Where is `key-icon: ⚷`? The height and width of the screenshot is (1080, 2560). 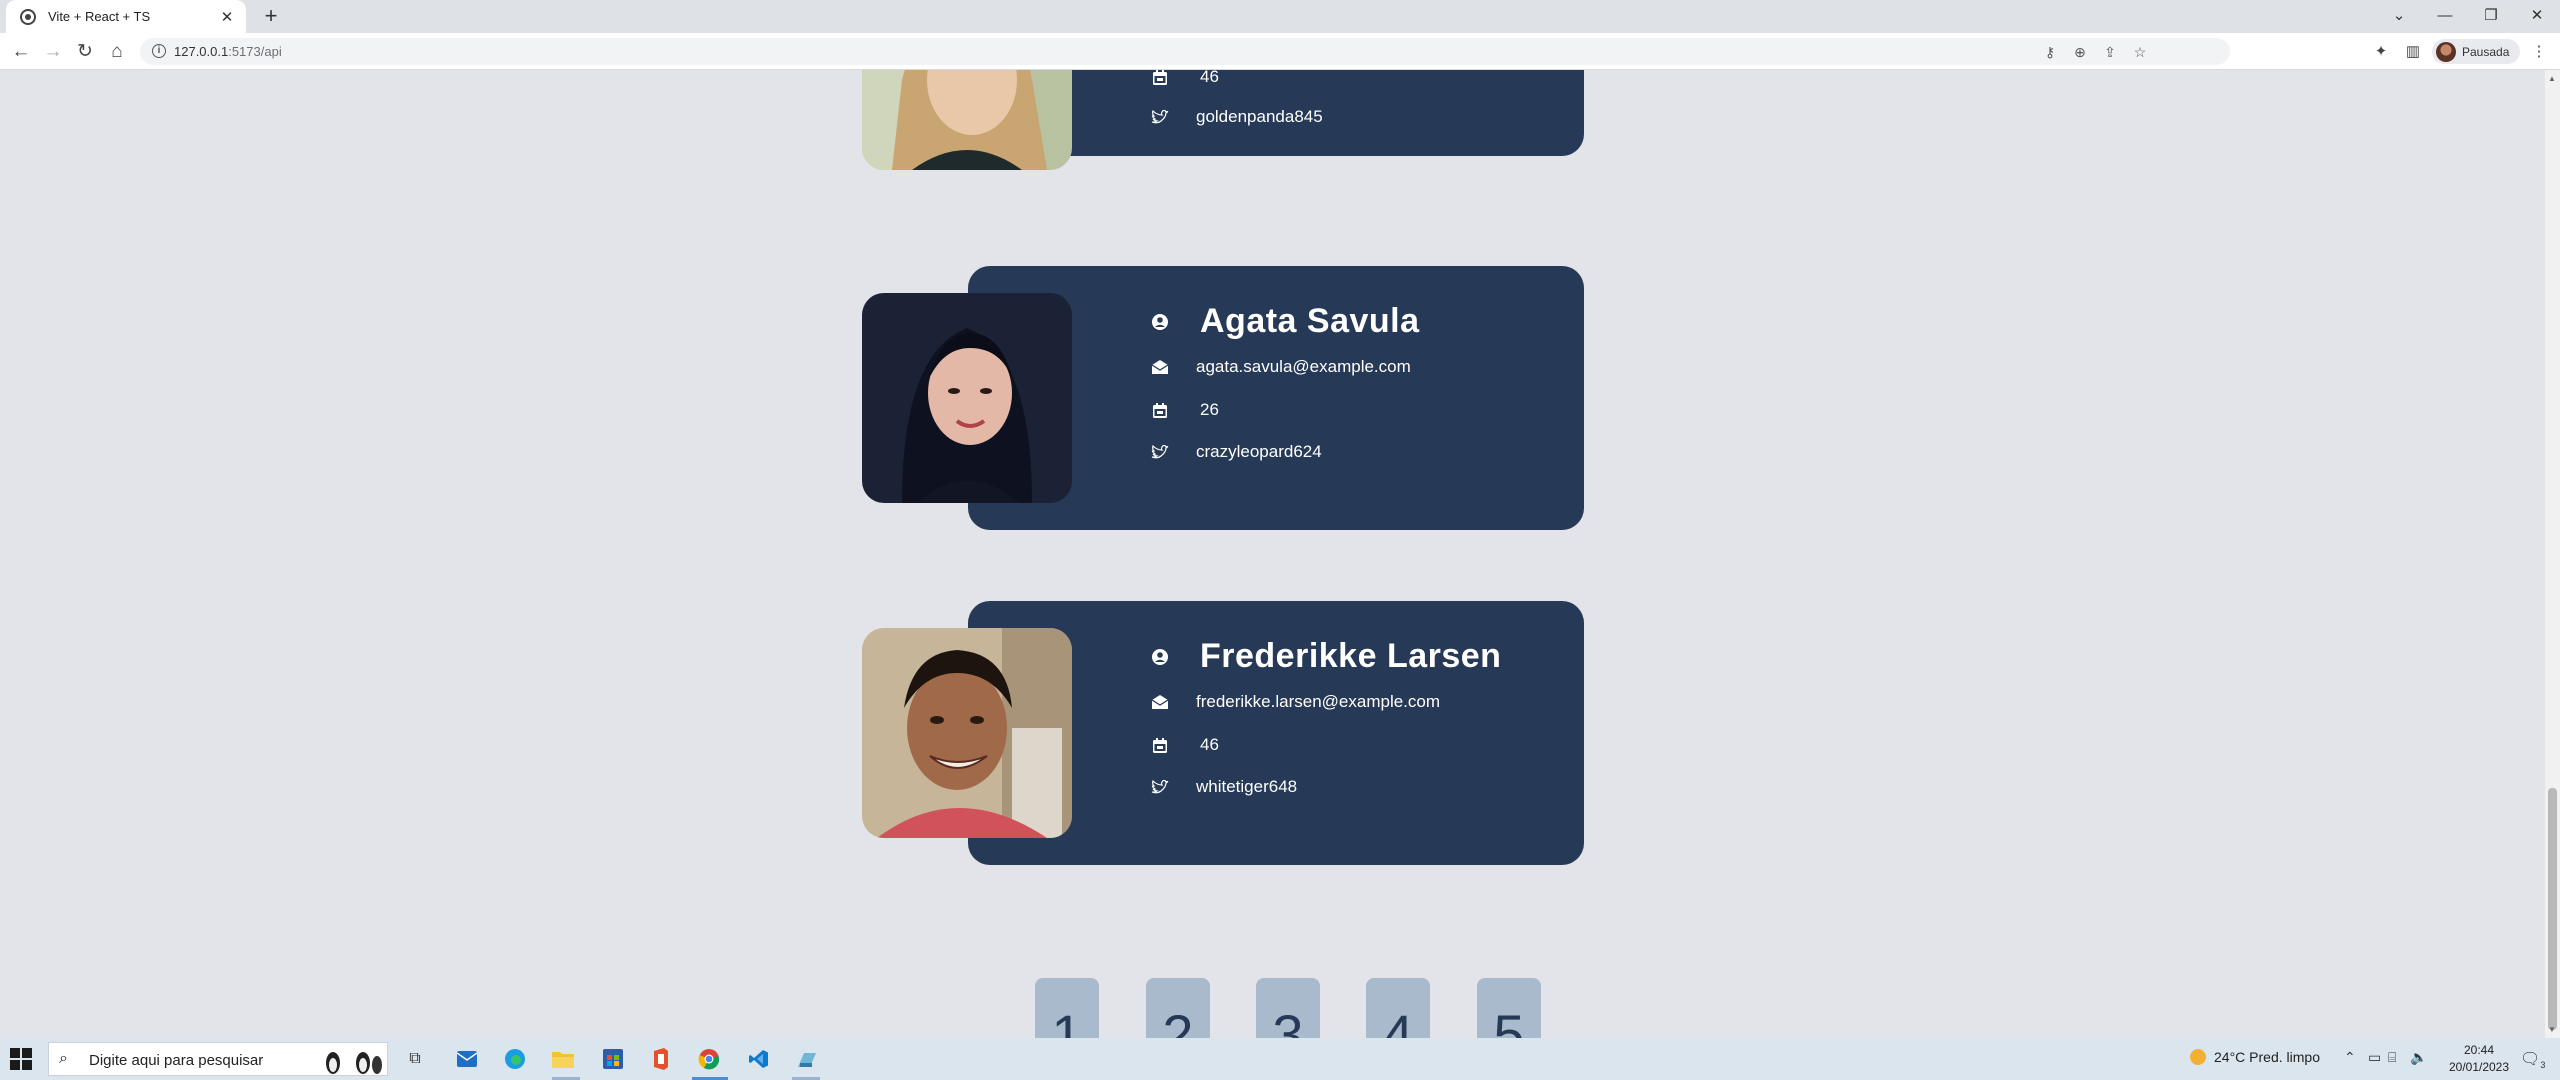 key-icon: ⚷ is located at coordinates (2050, 52).